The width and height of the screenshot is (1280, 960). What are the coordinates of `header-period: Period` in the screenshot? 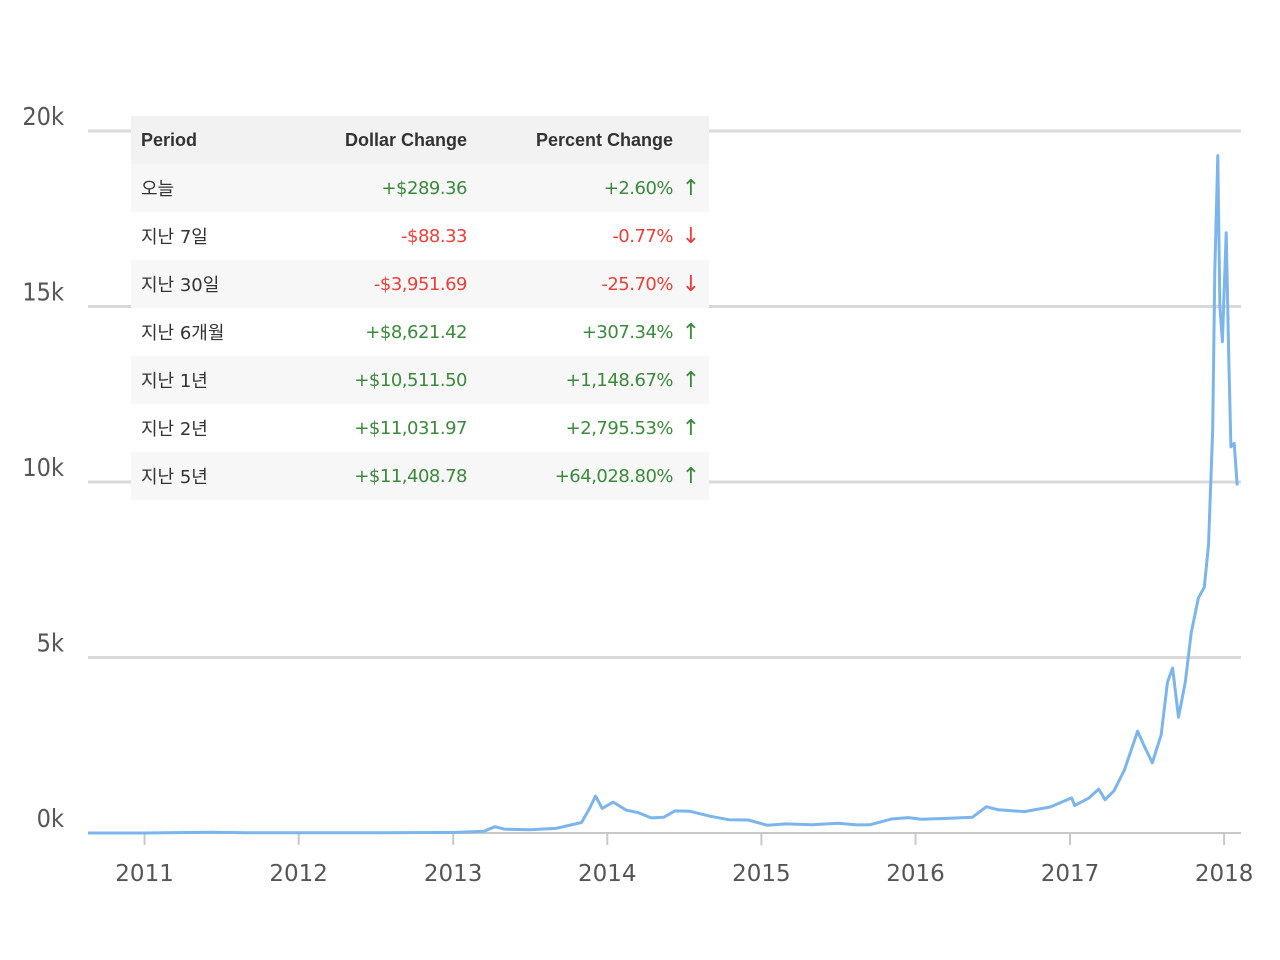 It's located at (211, 140).